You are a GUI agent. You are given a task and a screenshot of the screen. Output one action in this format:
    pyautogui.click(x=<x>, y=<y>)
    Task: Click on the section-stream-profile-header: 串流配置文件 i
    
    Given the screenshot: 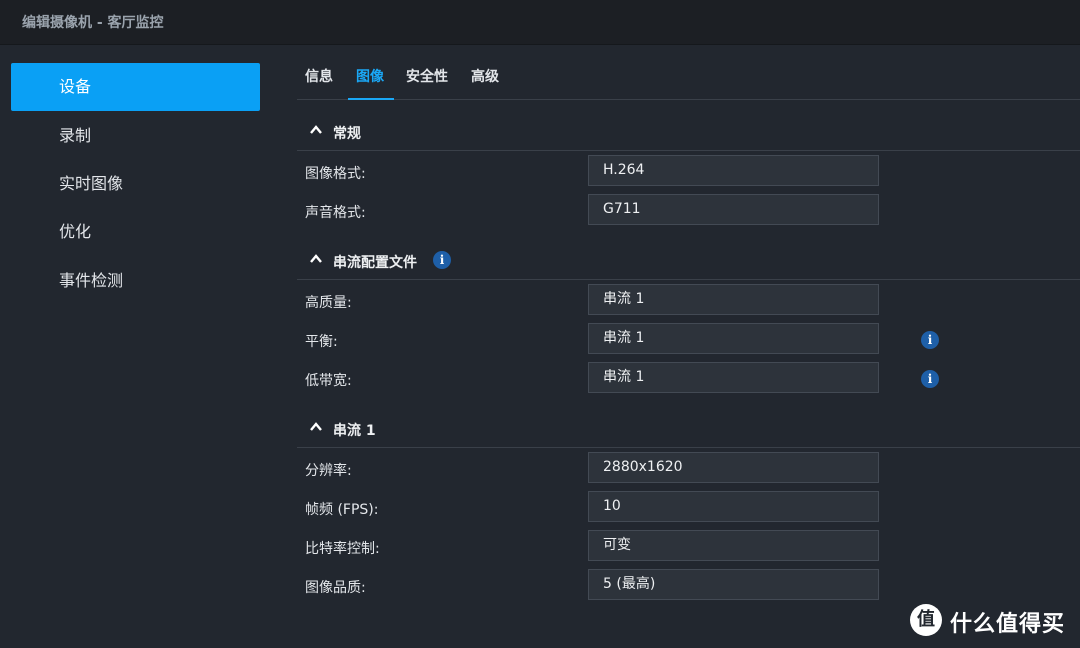 What is the action you would take?
    pyautogui.click(x=688, y=260)
    